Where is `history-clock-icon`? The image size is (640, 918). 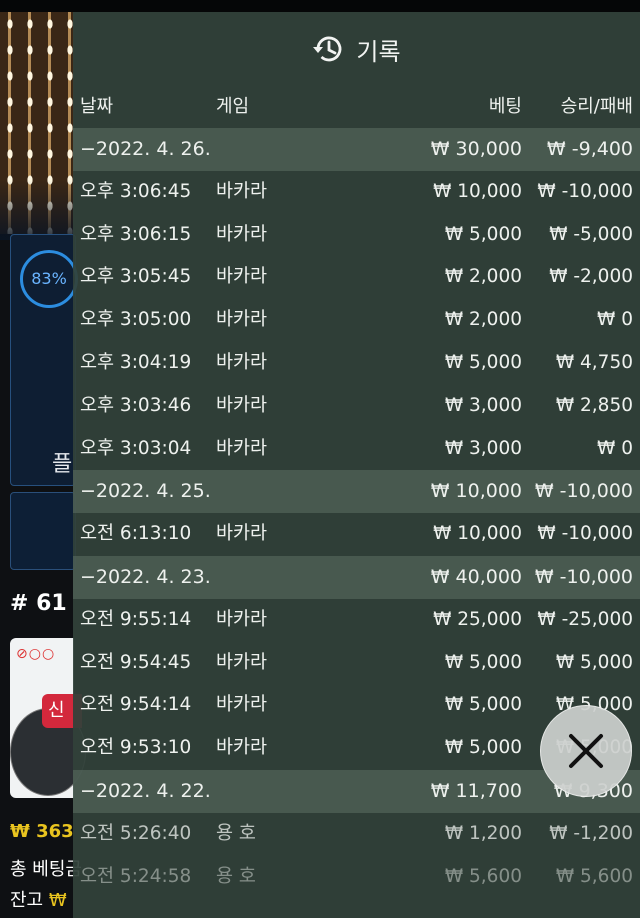
history-clock-icon is located at coordinates (327, 49).